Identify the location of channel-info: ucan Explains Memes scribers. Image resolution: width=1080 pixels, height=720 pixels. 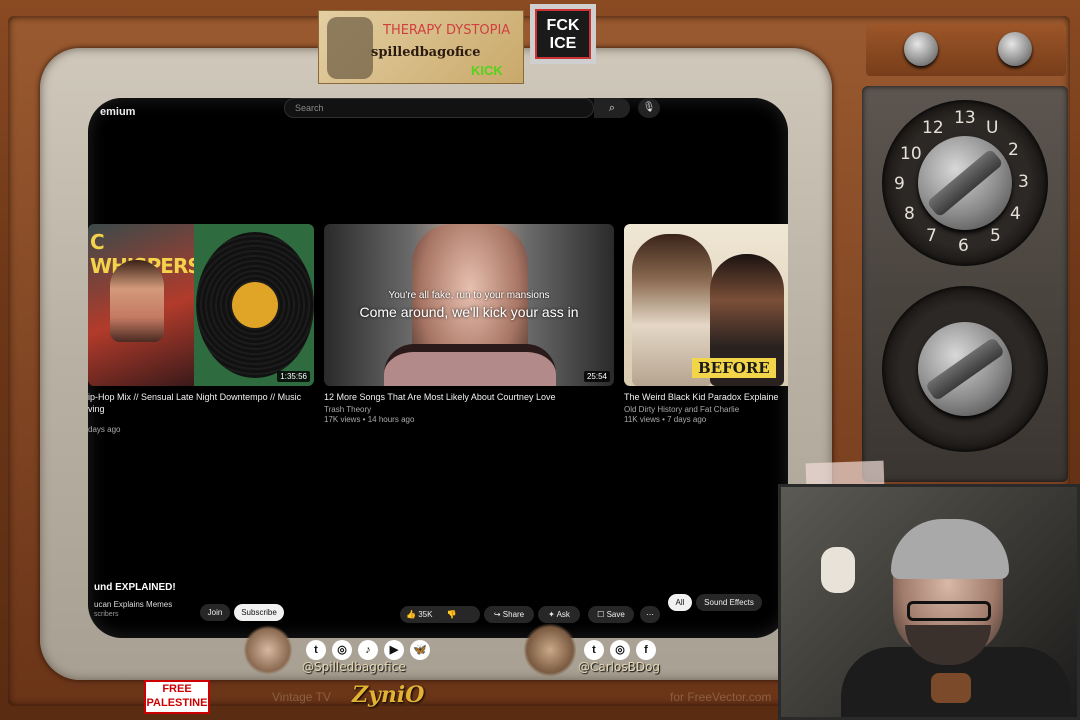
(133, 609).